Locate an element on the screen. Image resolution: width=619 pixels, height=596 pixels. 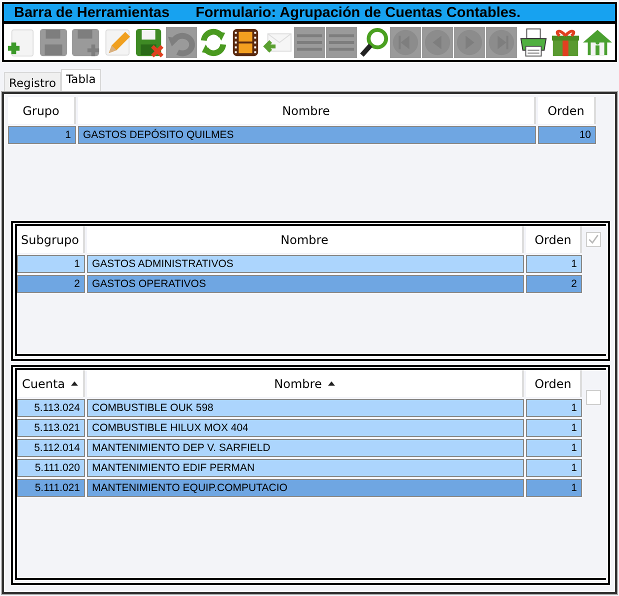
table-cell: 5.113.024 is located at coordinates (51, 408).